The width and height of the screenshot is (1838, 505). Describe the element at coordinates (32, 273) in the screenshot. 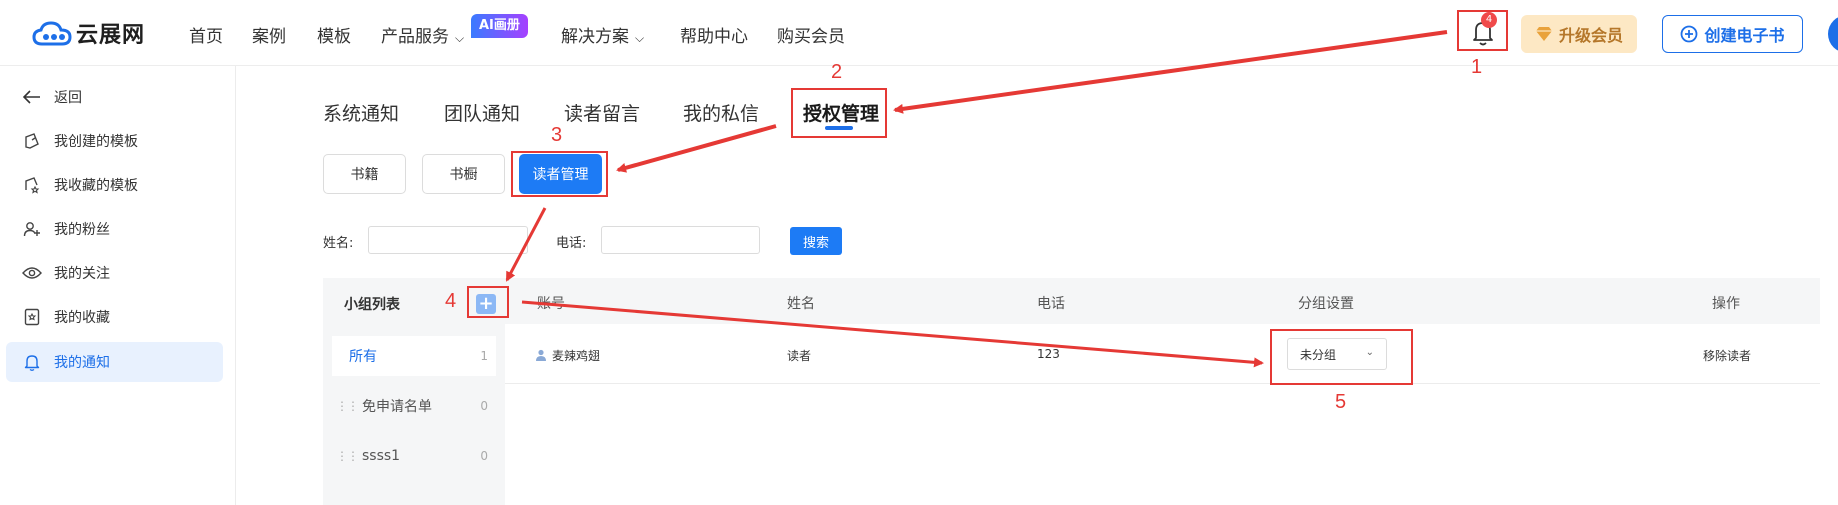

I see `eye-icon` at that location.